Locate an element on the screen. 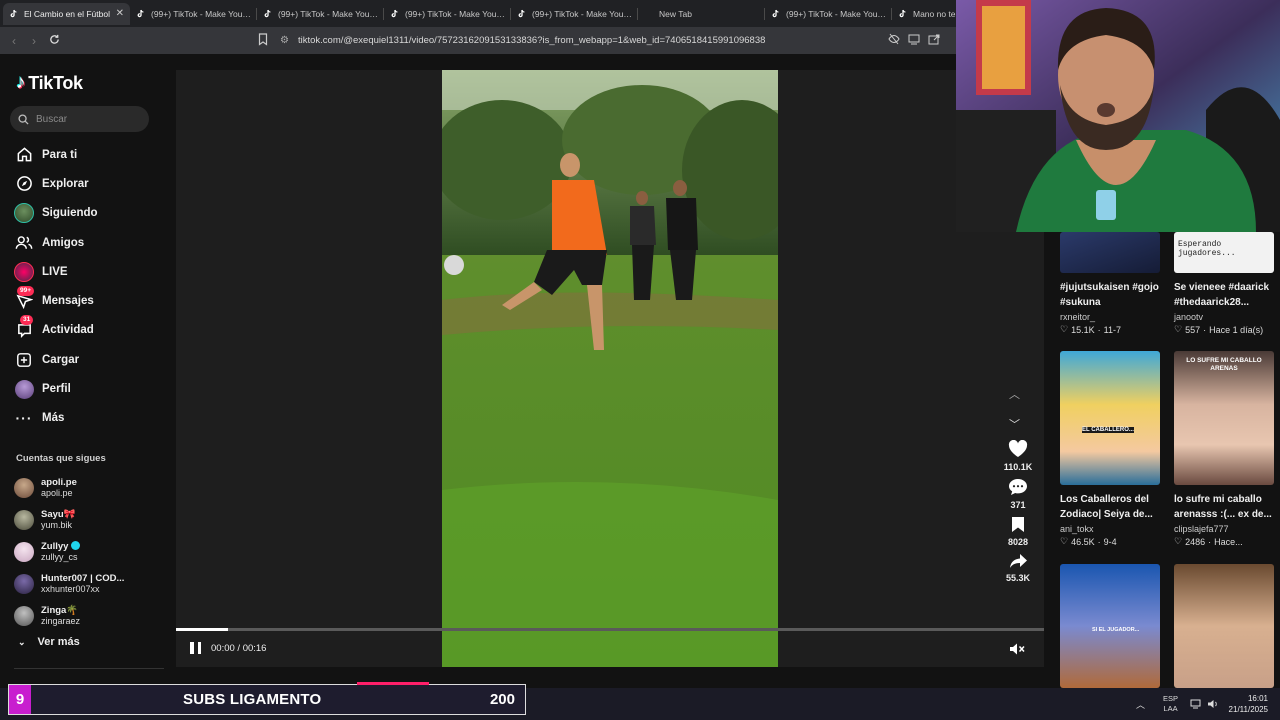 The height and width of the screenshot is (720, 1280). sidebar-item-label: Más is located at coordinates (53, 418).